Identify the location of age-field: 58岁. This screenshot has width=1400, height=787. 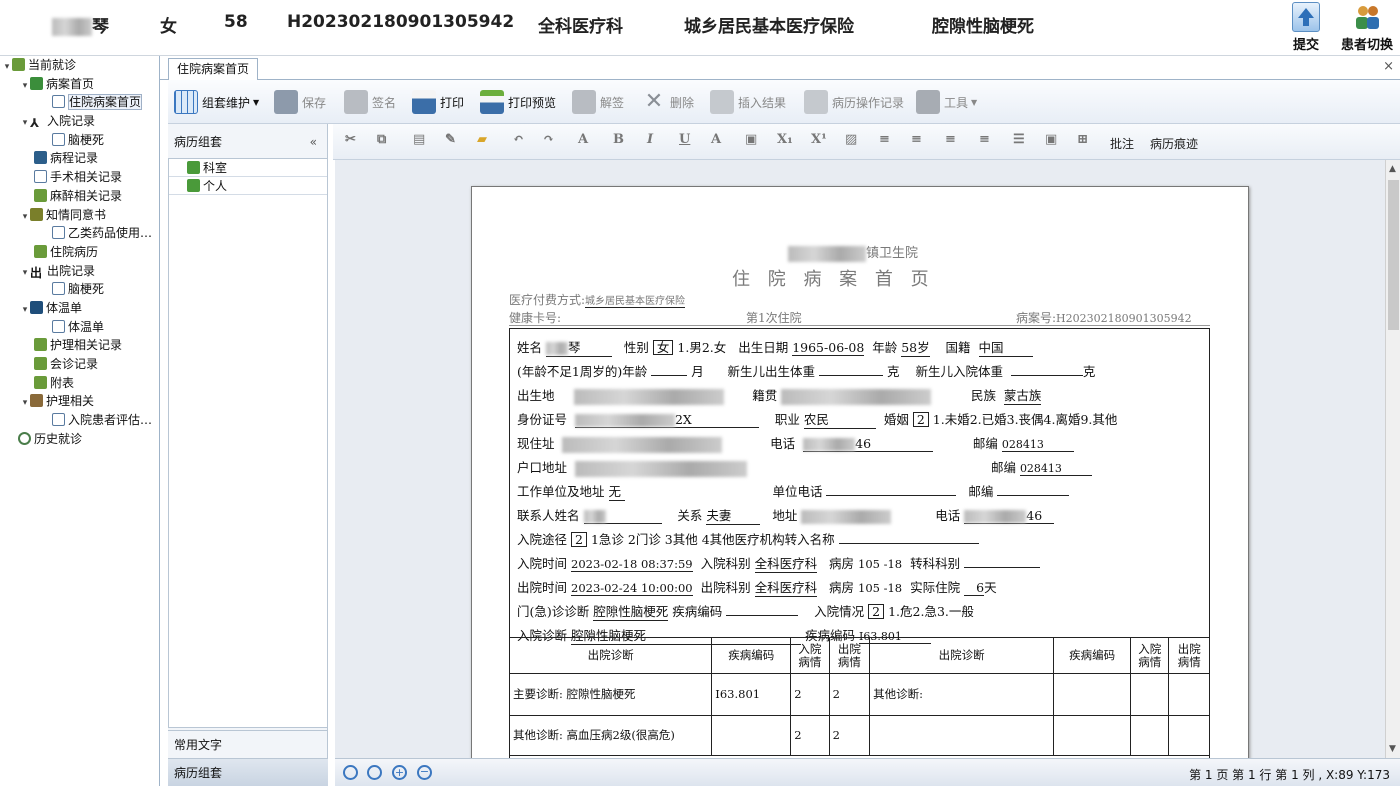
(915, 347).